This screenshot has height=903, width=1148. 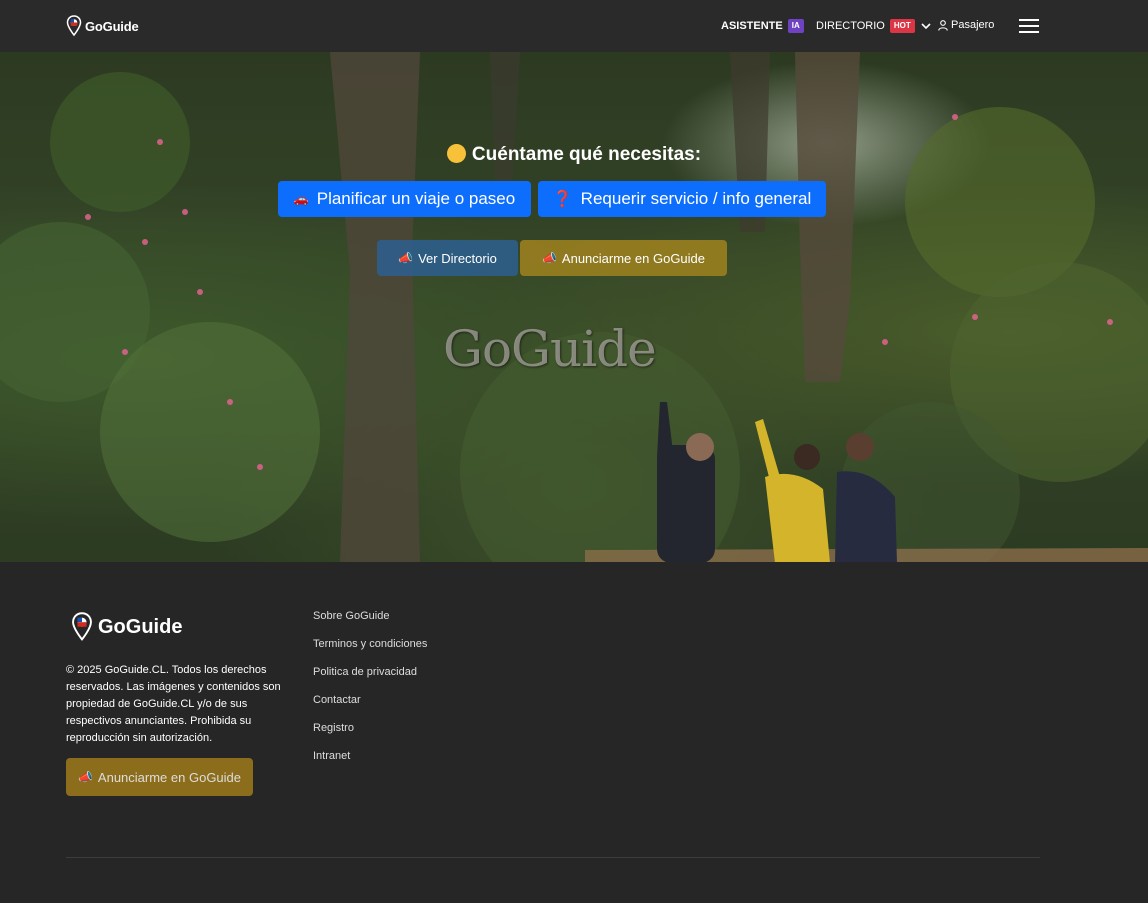 I want to click on footer-brand-name: GoGuide, so click(x=140, y=626).